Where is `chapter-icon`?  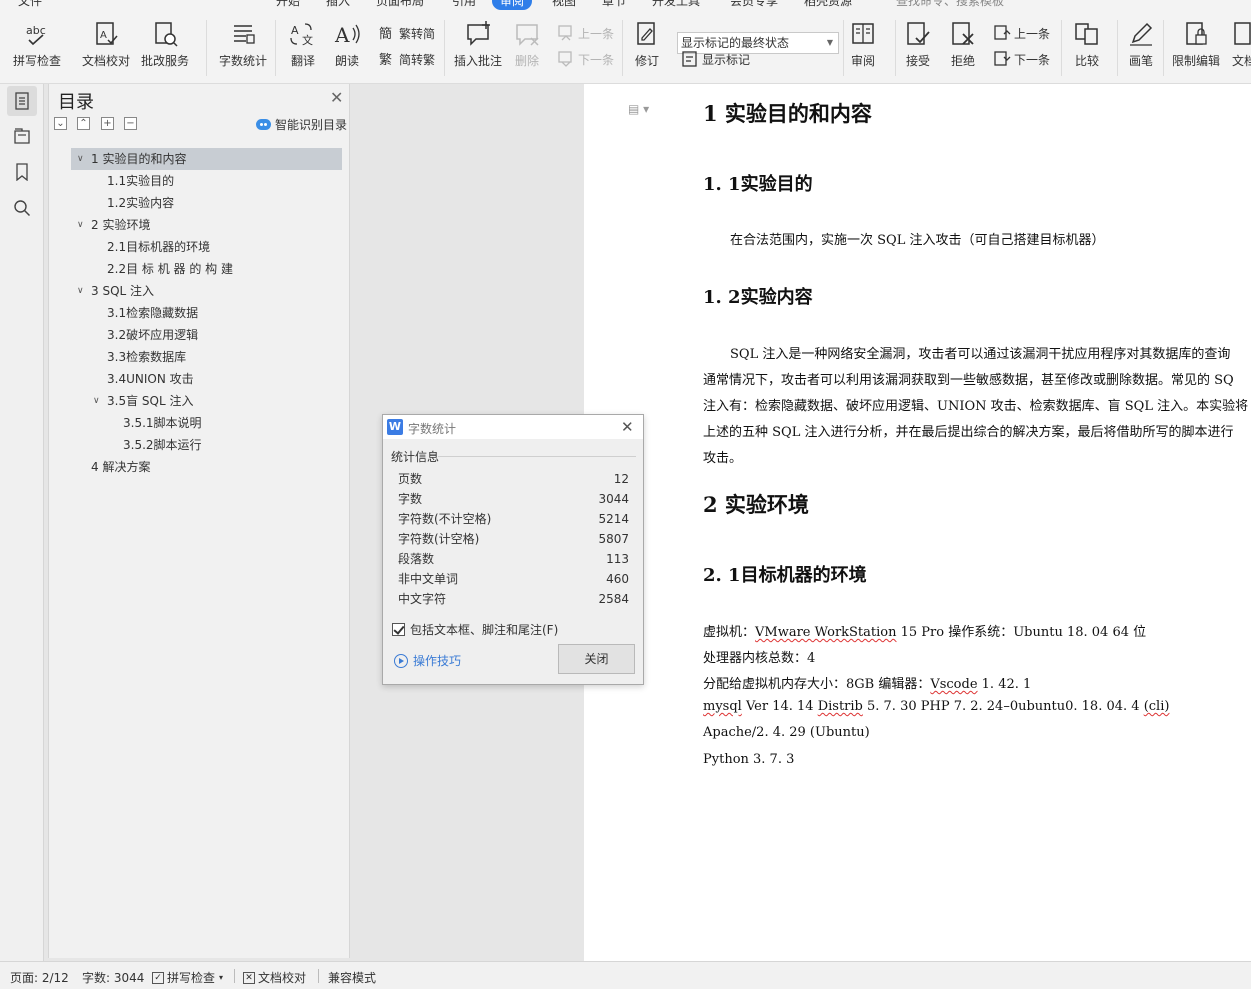 chapter-icon is located at coordinates (22, 136).